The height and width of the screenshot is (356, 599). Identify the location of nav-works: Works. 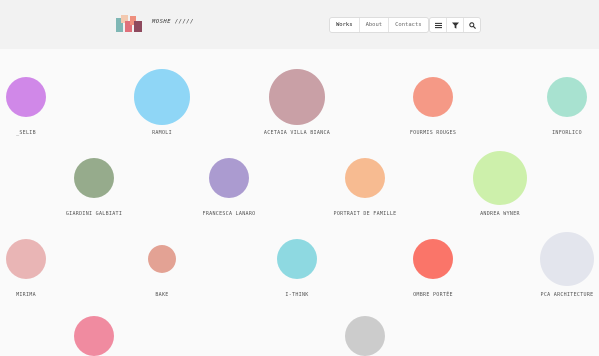
(345, 25).